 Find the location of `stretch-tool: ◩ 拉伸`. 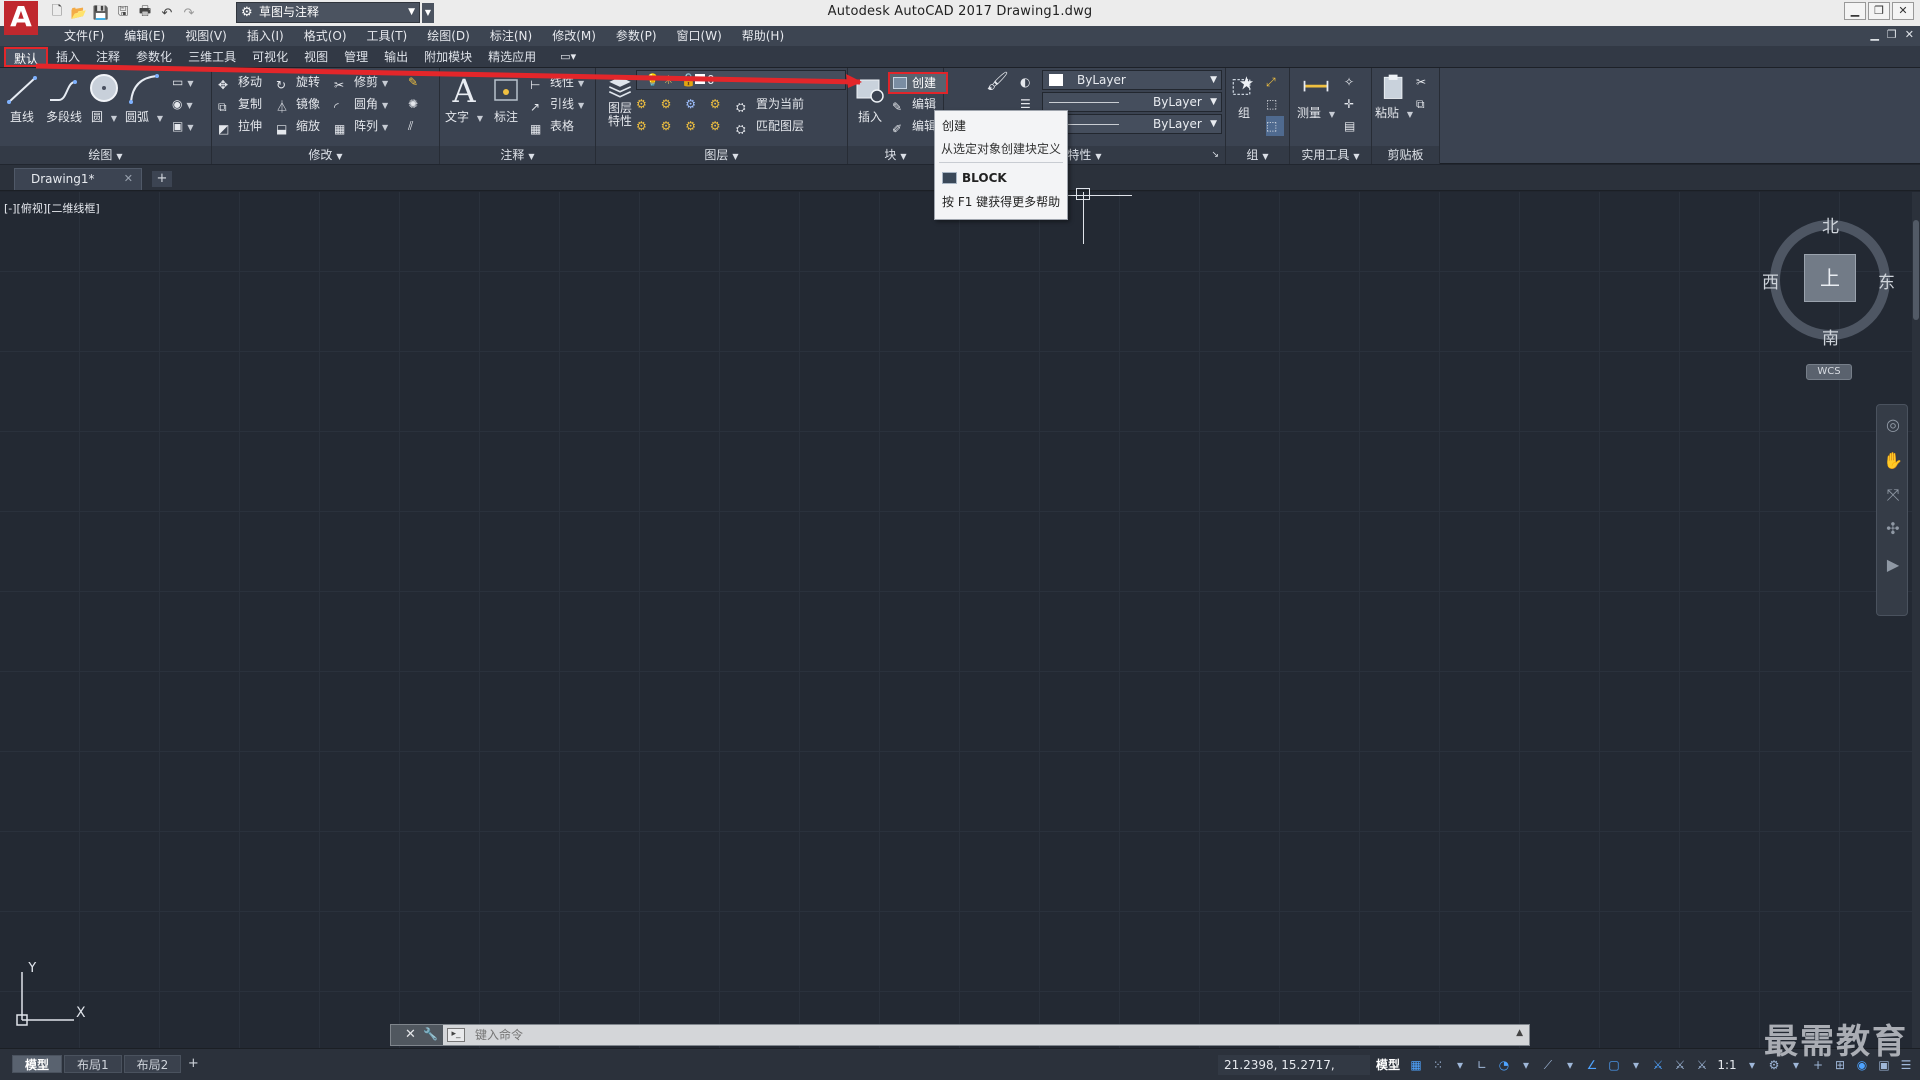

stretch-tool: ◩ 拉伸 is located at coordinates (240, 126).